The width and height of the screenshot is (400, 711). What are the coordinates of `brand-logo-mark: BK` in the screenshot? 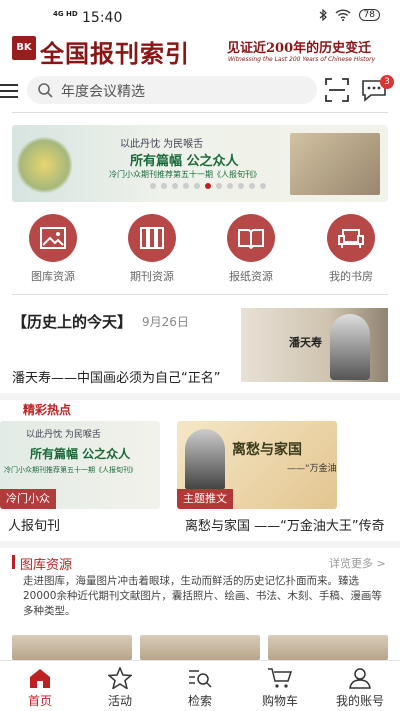 It's located at (24, 48).